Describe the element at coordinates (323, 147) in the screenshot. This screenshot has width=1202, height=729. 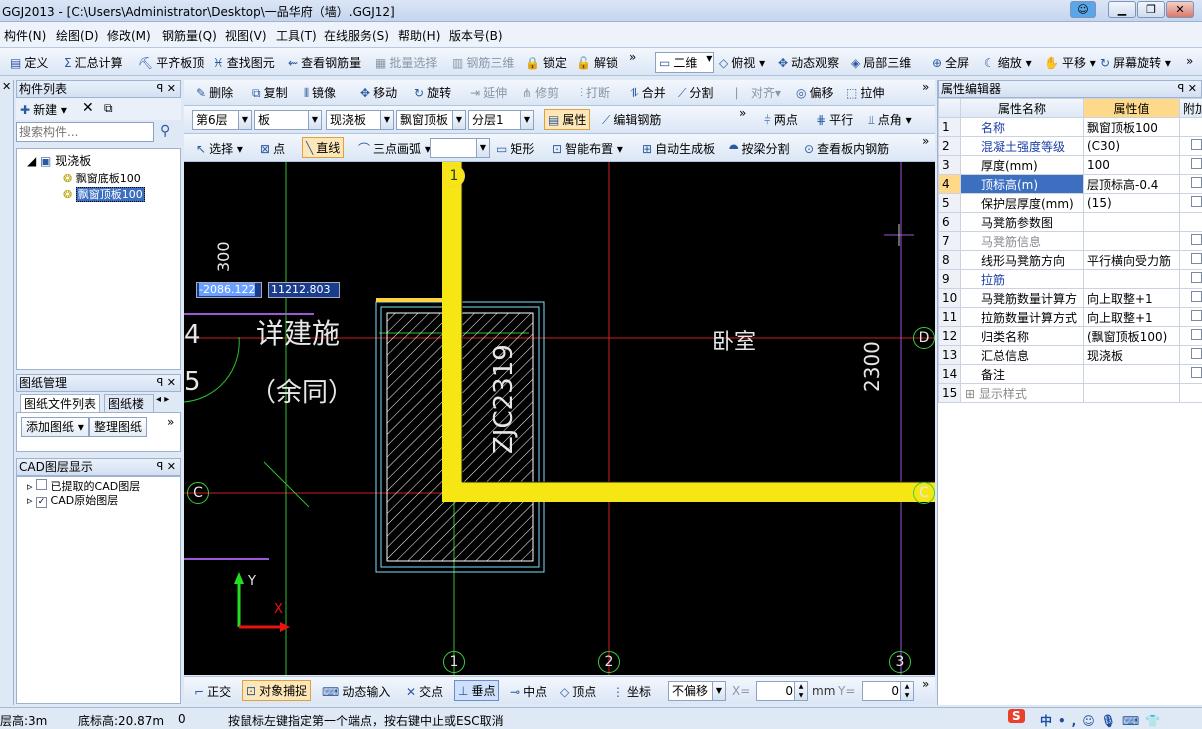
I see `line-button: ╲ 直线` at that location.